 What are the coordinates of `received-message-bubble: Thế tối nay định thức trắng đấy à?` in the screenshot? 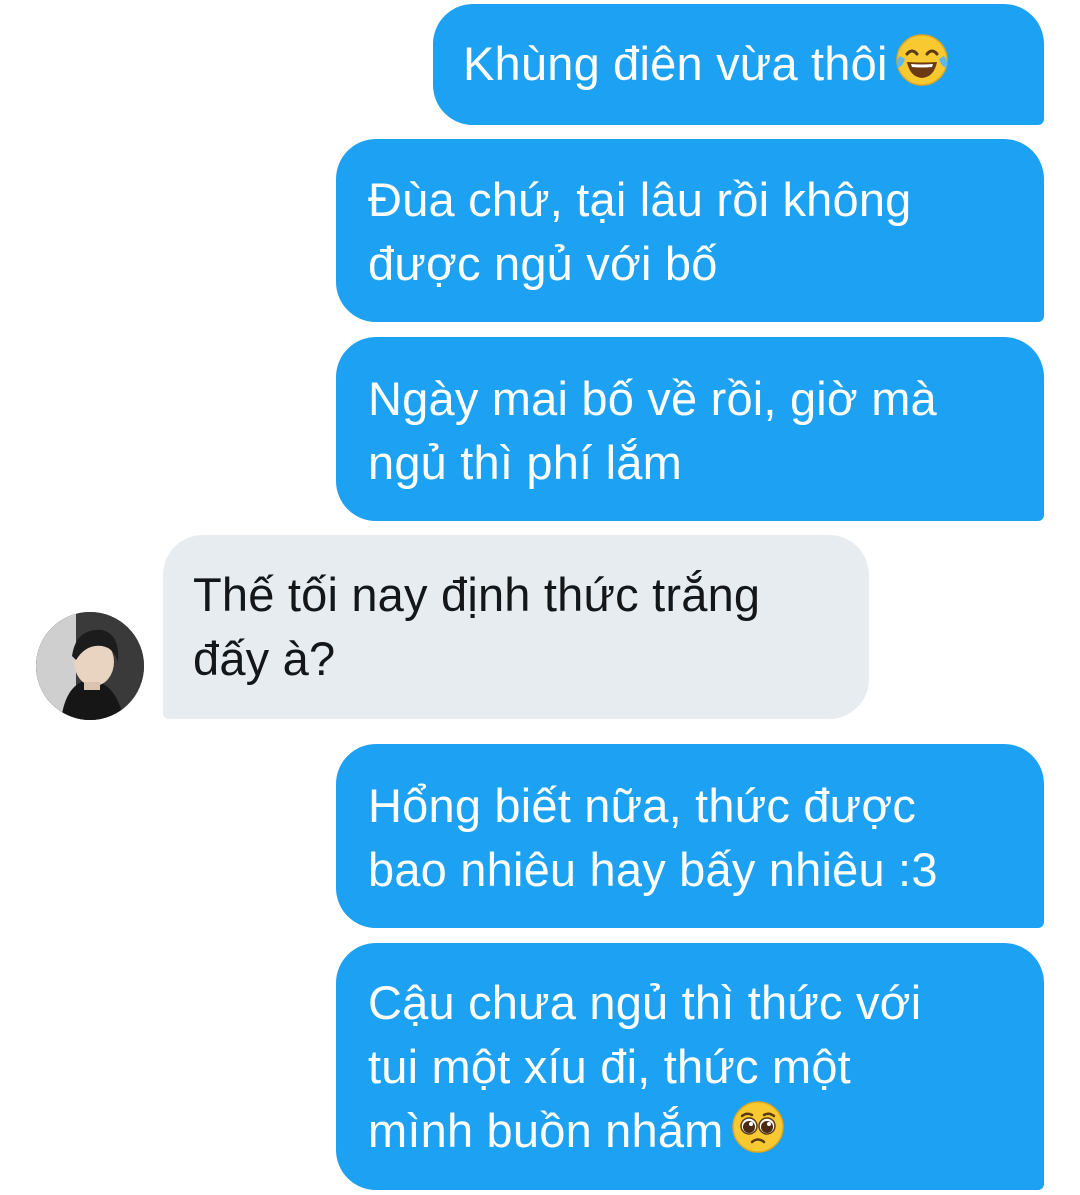 It's located at (516, 627).